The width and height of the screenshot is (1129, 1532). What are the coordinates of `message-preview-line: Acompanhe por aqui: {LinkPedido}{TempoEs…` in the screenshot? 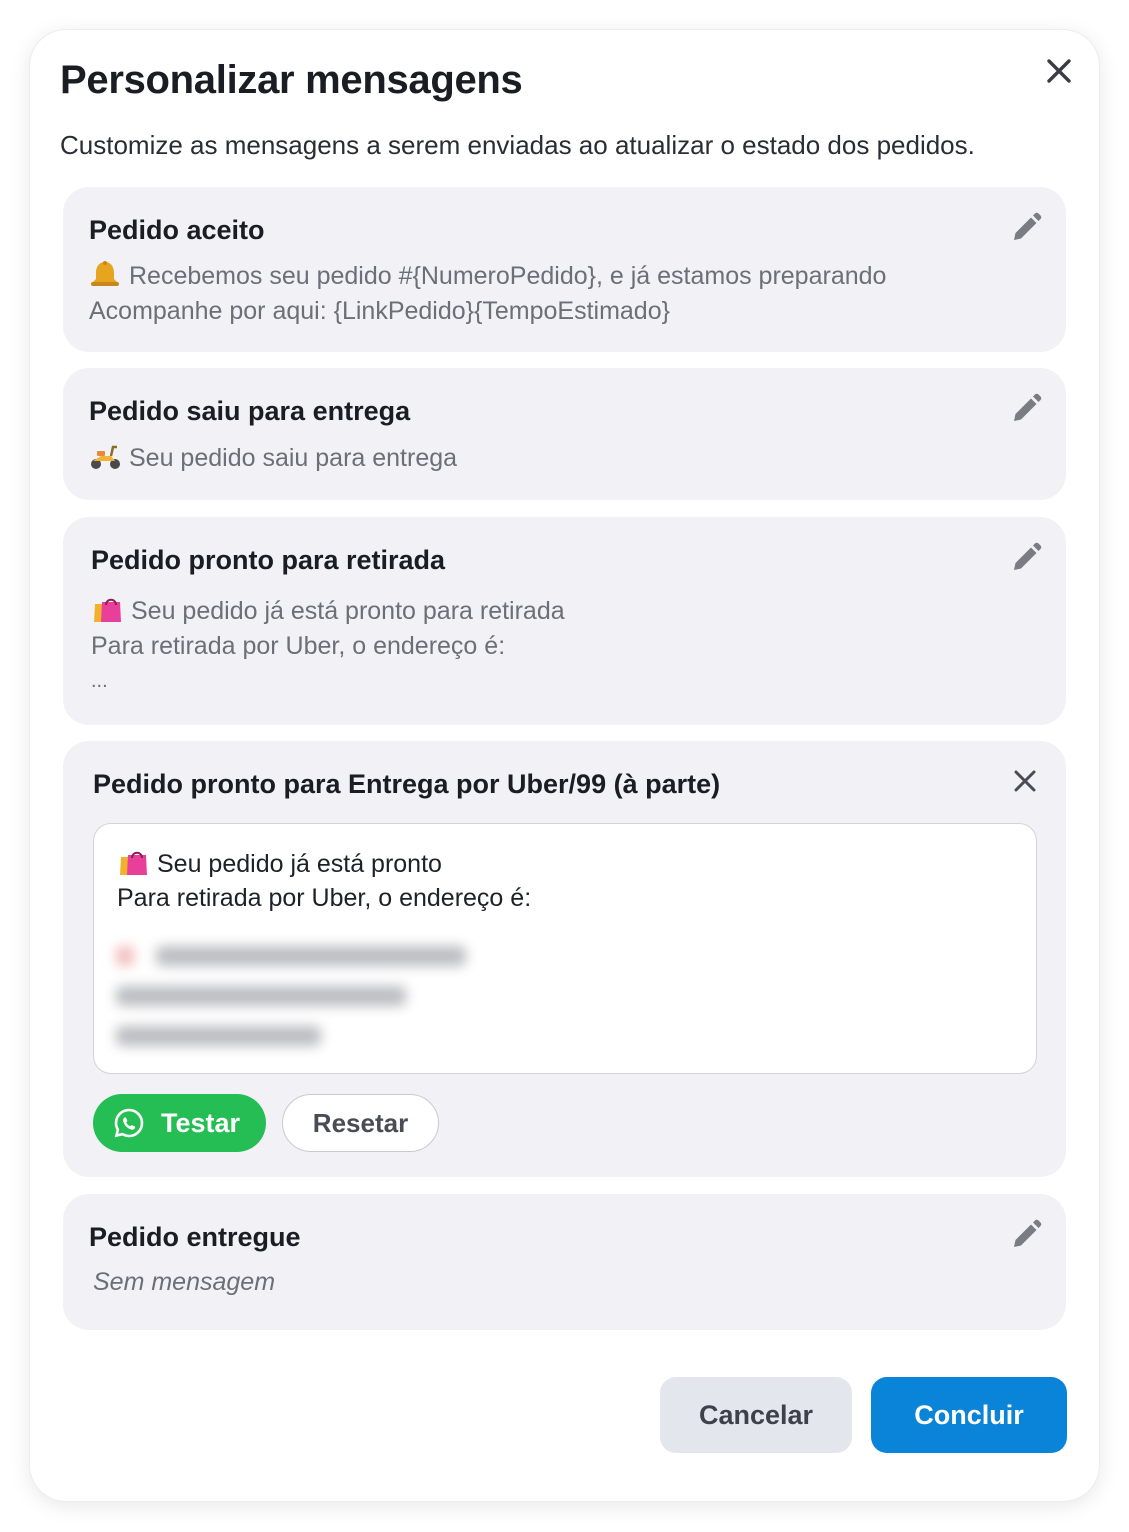 It's located at (379, 311).